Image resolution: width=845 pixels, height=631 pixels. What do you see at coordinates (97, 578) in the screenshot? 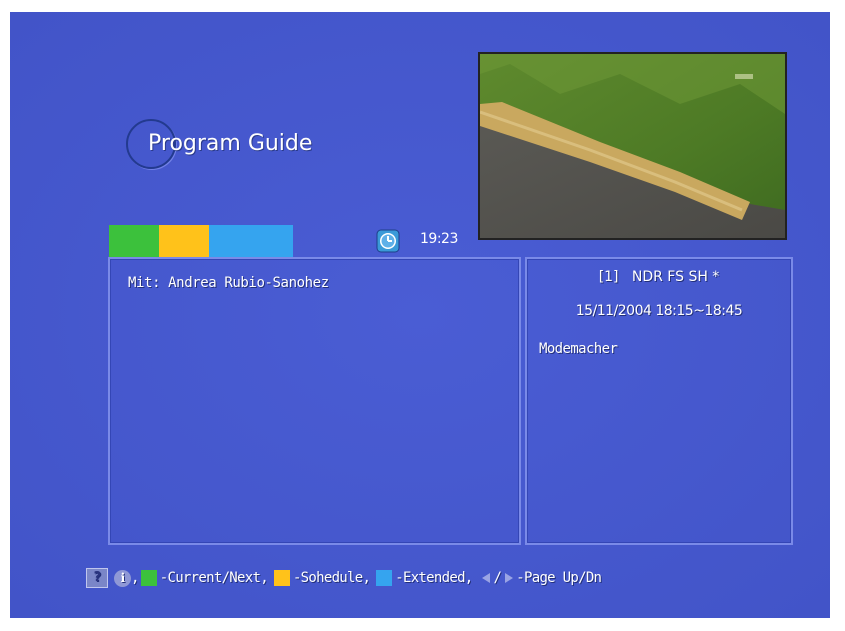
I see `help-icon: ?` at bounding box center [97, 578].